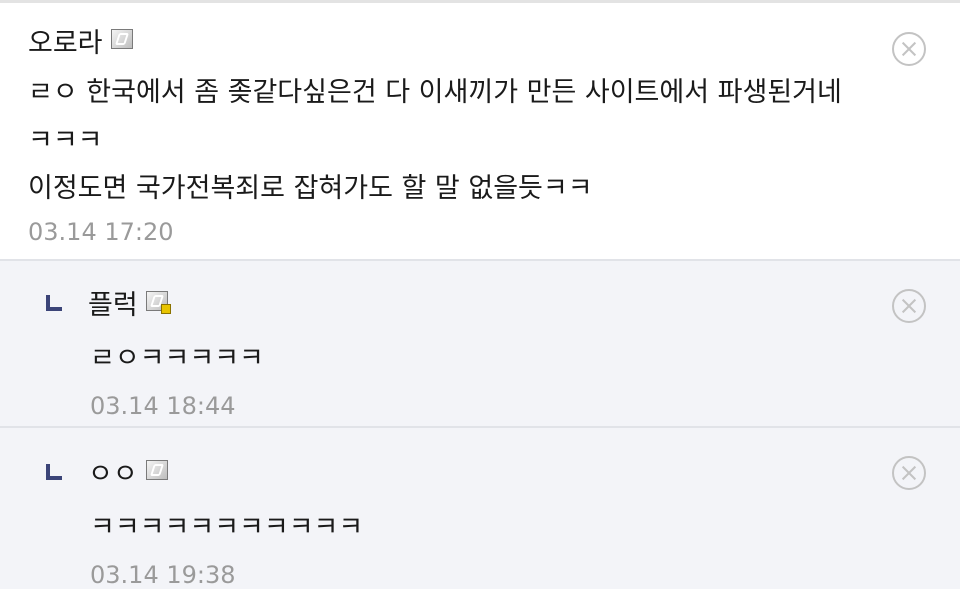 This screenshot has height=589, width=960. What do you see at coordinates (113, 475) in the screenshot?
I see `reply-author: ㅇㅇ` at bounding box center [113, 475].